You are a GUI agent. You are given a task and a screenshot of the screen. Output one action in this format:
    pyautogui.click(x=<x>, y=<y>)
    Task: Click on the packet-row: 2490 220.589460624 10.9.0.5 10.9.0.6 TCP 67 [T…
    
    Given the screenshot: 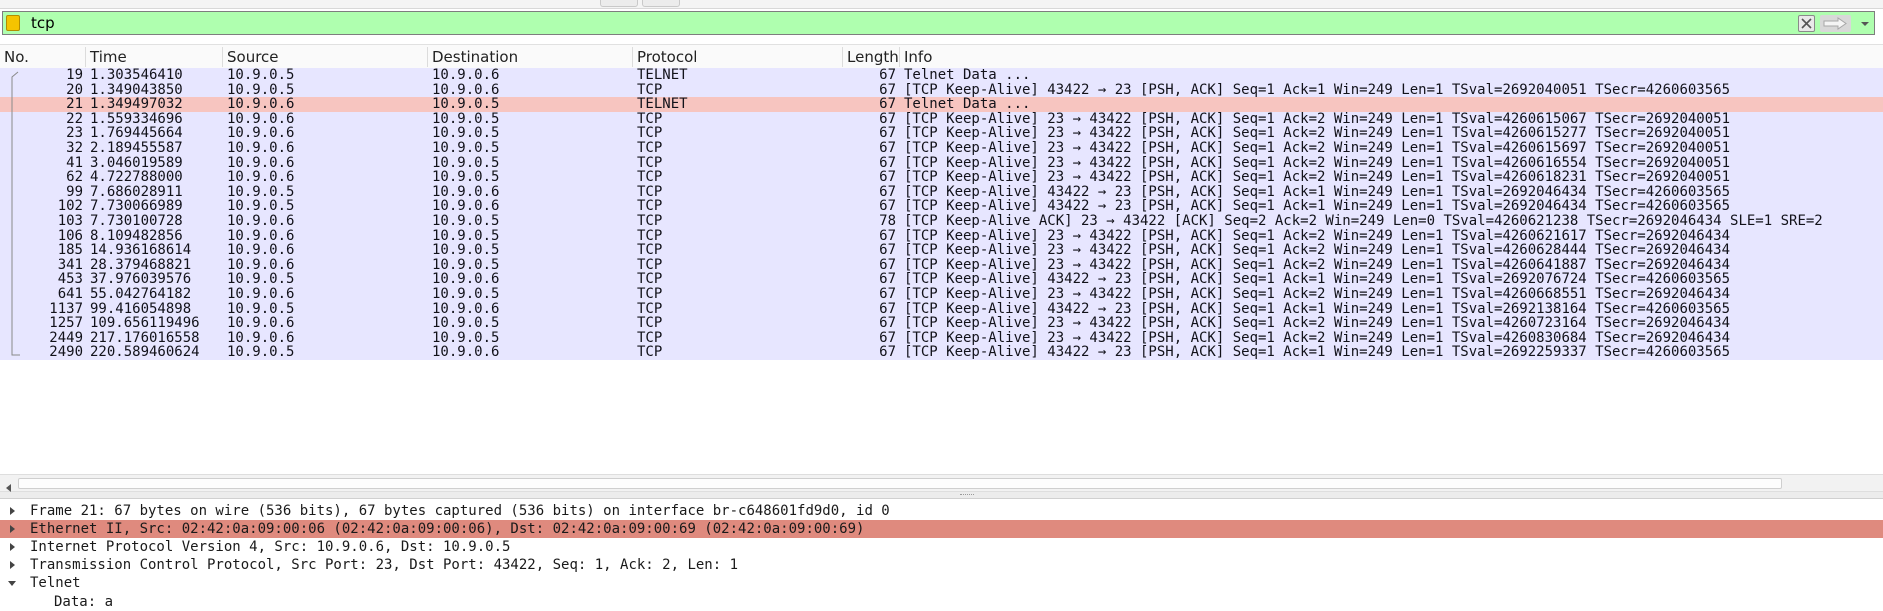 What is the action you would take?
    pyautogui.click(x=941, y=352)
    